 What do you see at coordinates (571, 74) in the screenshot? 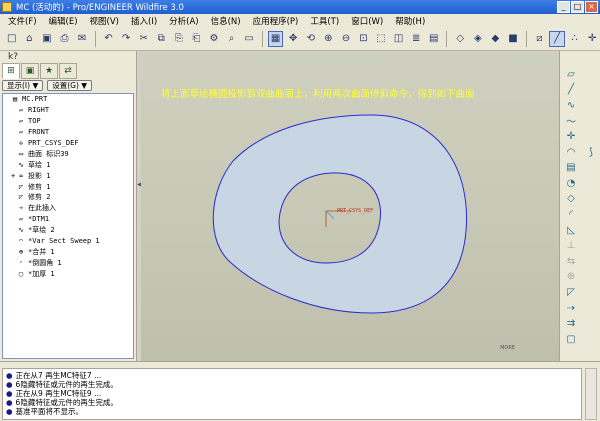
I see `datum-plane-tool-icon: ▱` at bounding box center [571, 74].